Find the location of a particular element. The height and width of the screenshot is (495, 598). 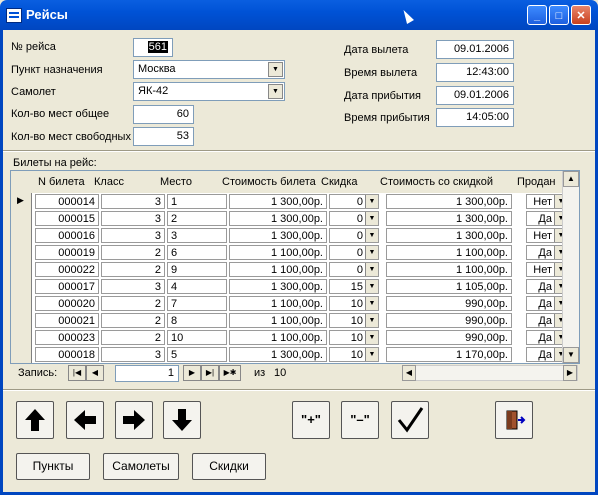

table-row: 000019 2 6 1 100,00р. 0 ▼ 1 100,00р. Да ▼ is located at coordinates (289, 252).